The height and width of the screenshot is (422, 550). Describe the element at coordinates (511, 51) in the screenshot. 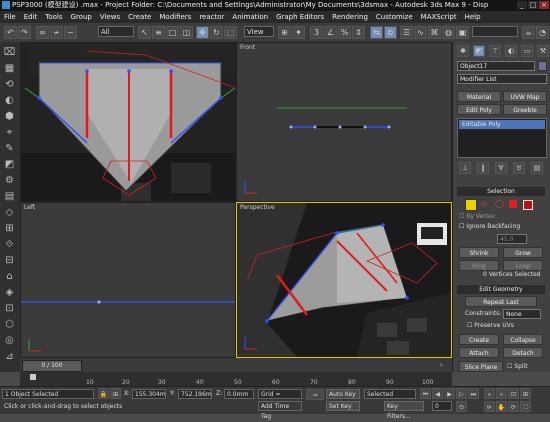

I see `motion-tab-icon: ◐` at that location.